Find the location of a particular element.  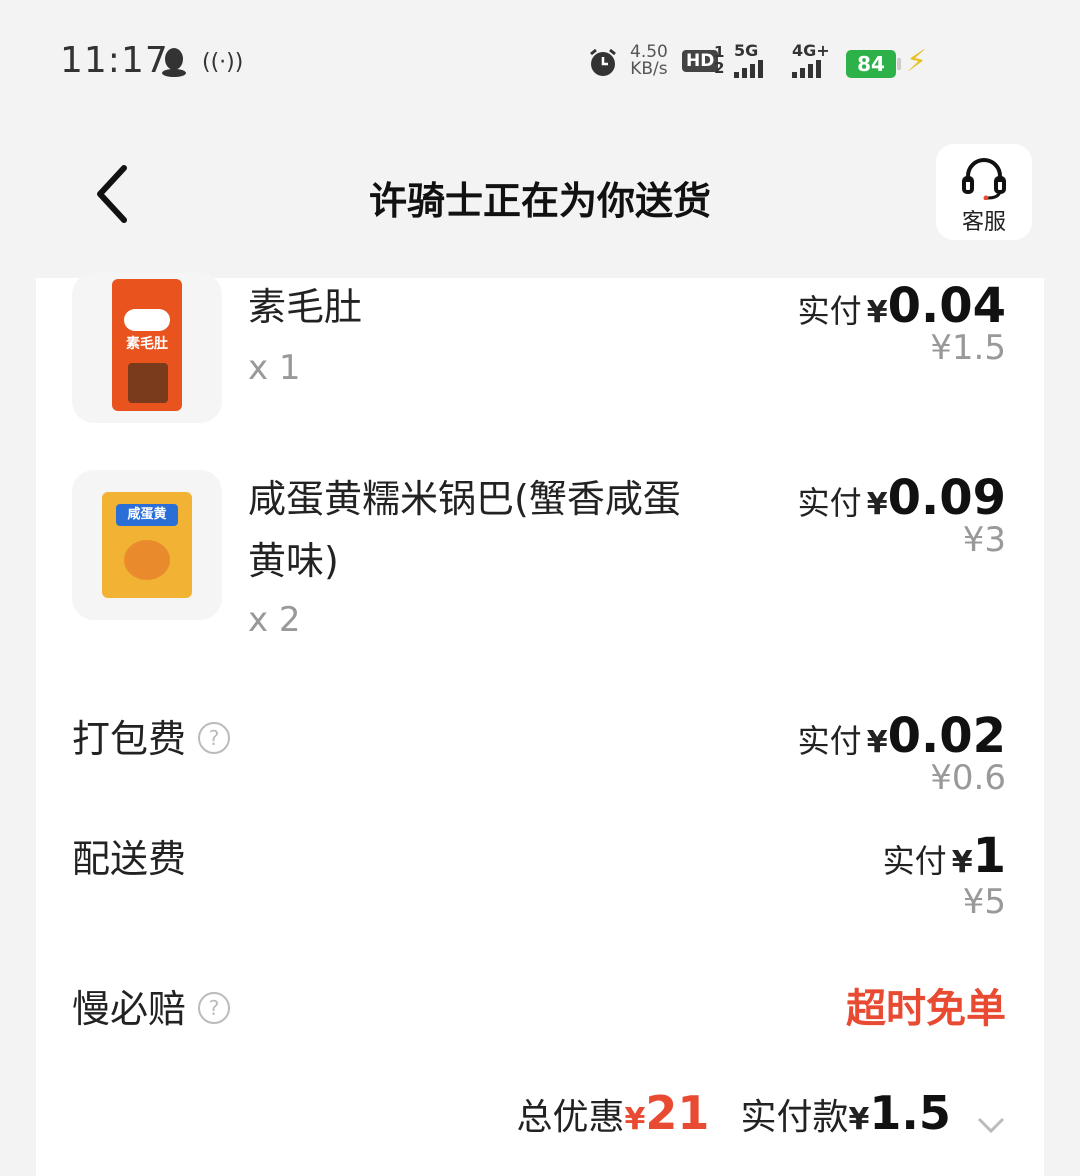

battery-level: 84 is located at coordinates (871, 64).